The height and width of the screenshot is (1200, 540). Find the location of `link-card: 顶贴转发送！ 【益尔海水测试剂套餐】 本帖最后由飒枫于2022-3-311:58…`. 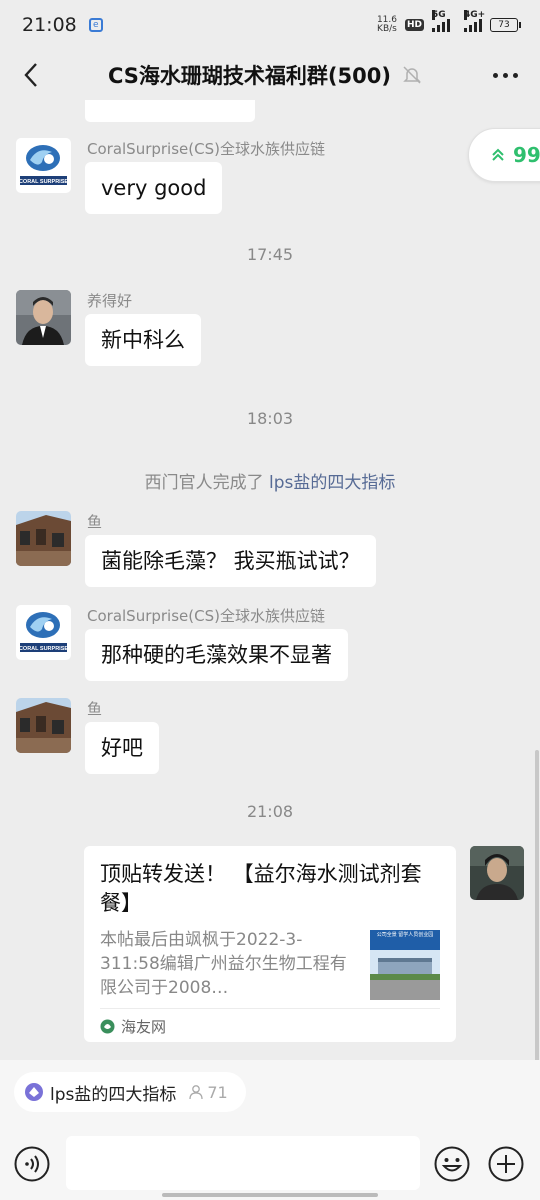

link-card: 顶贴转发送！ 【益尔海水测试剂套餐】 本帖最后由飒枫于2022-3-311:58… is located at coordinates (270, 944).